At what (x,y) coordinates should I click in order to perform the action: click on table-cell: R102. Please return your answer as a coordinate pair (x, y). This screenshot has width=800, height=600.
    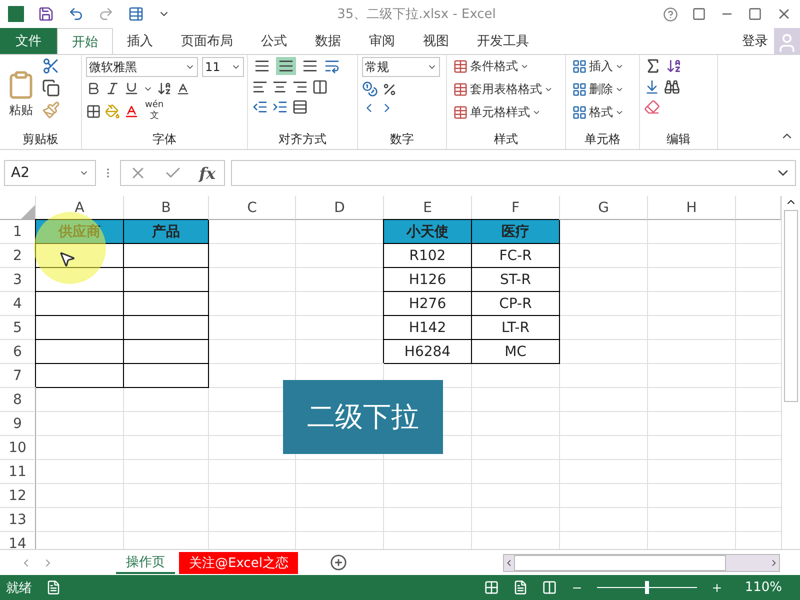
    Looking at the image, I should click on (428, 256).